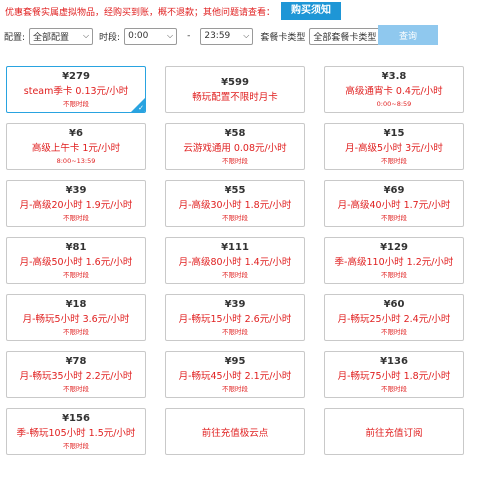 The width and height of the screenshot is (500, 477). I want to click on package-name: 季-高级110小时 1.2元/小时, so click(394, 262).